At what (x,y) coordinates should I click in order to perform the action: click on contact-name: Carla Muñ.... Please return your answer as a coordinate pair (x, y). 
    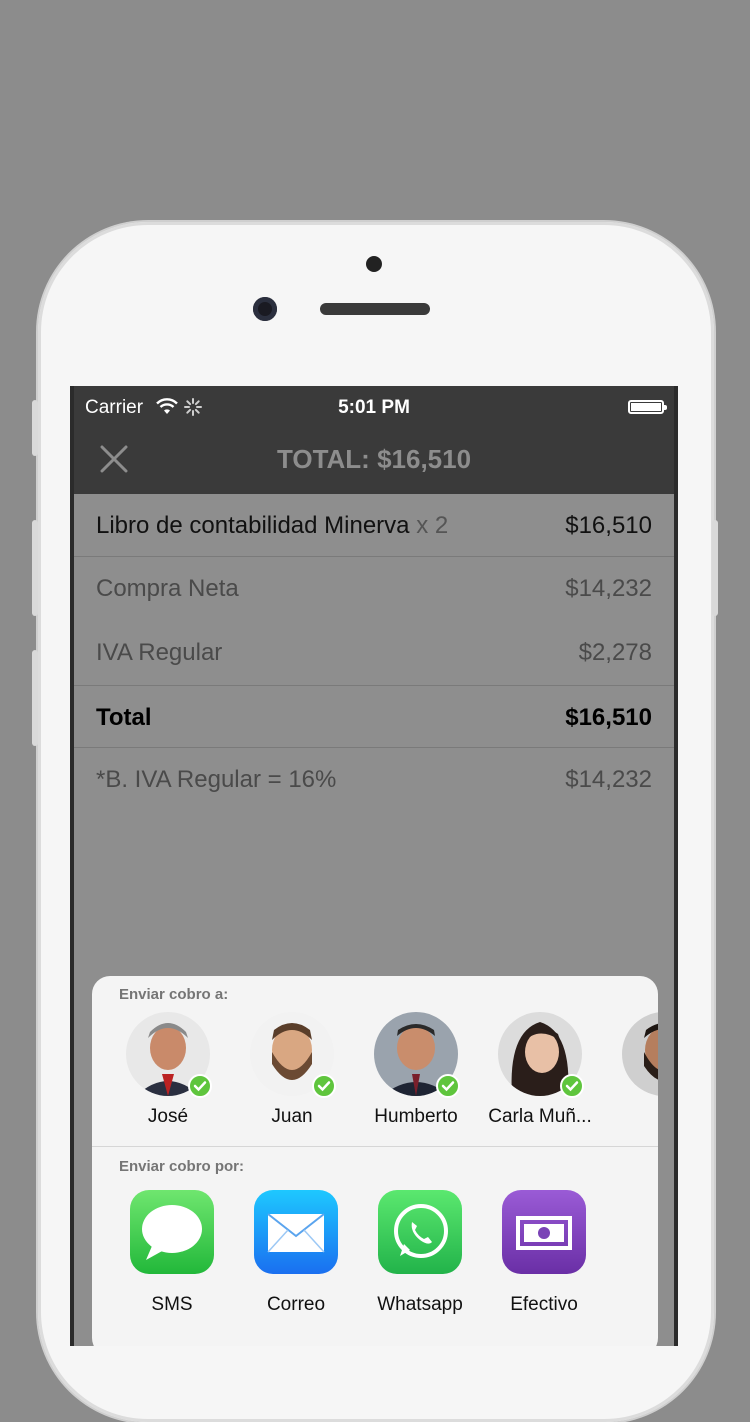
    Looking at the image, I should click on (540, 1116).